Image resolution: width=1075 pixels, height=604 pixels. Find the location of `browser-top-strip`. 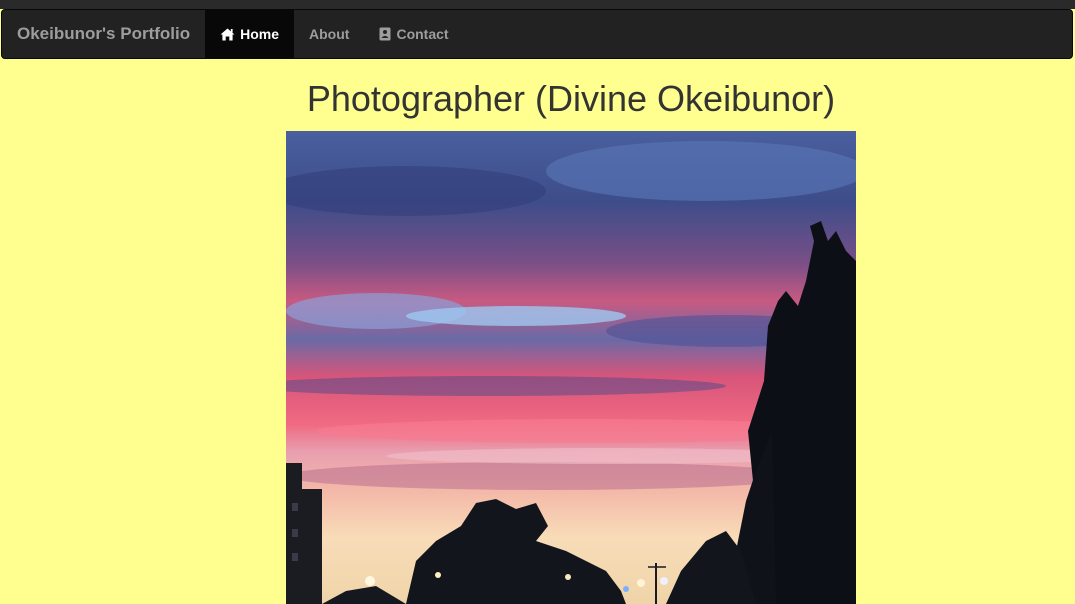

browser-top-strip is located at coordinates (537, 4).